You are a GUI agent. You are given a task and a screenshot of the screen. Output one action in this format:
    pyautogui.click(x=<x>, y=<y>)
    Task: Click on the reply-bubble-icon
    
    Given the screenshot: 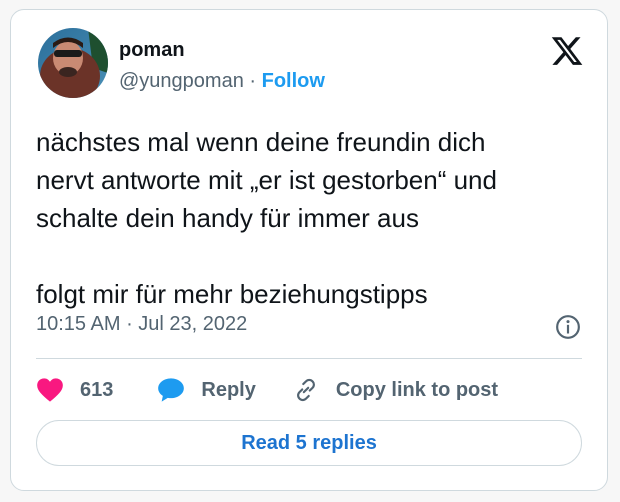 What is the action you would take?
    pyautogui.click(x=171, y=390)
    